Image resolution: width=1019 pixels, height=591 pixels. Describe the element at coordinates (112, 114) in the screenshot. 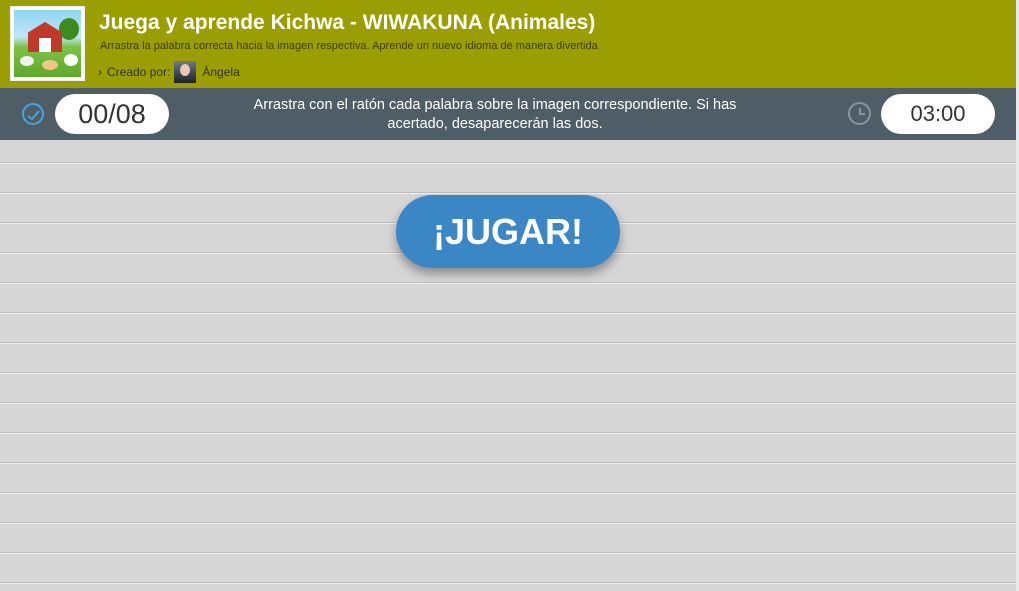

I see `score-counter: 00/08` at that location.